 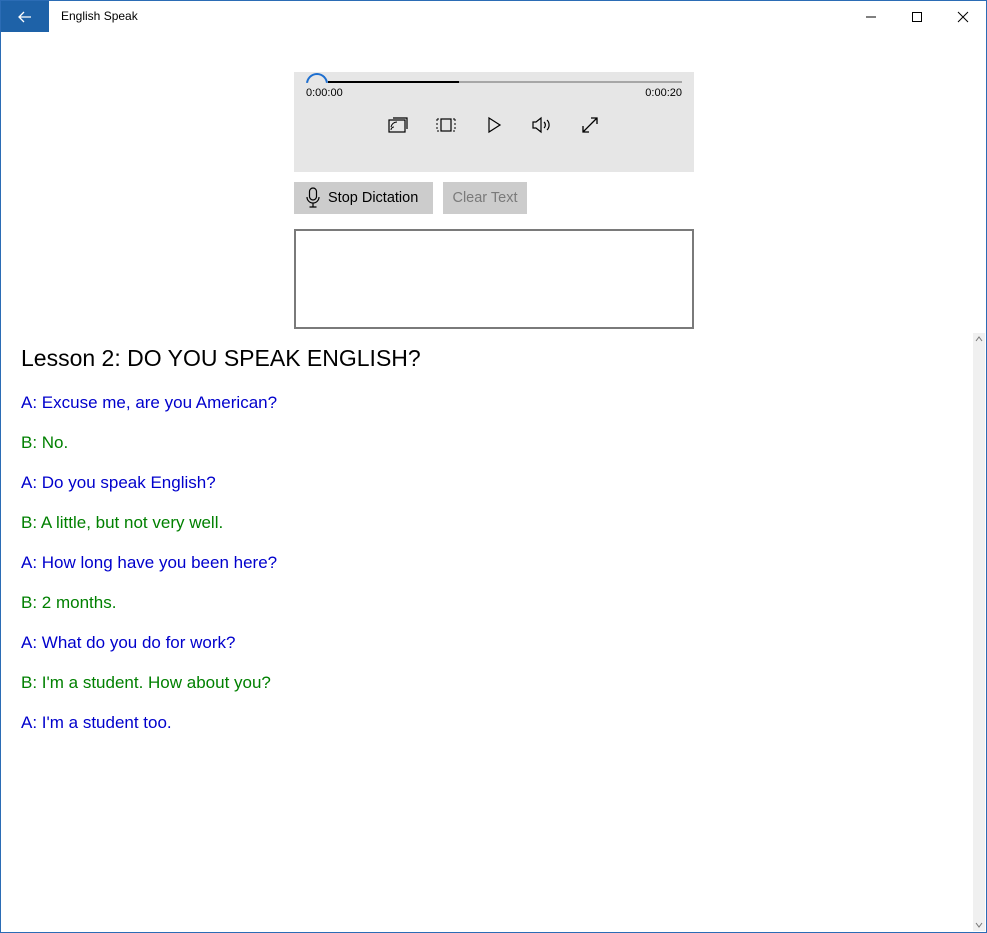 What do you see at coordinates (149, 562) in the screenshot?
I see `dialog-line: A: How long have you been here?` at bounding box center [149, 562].